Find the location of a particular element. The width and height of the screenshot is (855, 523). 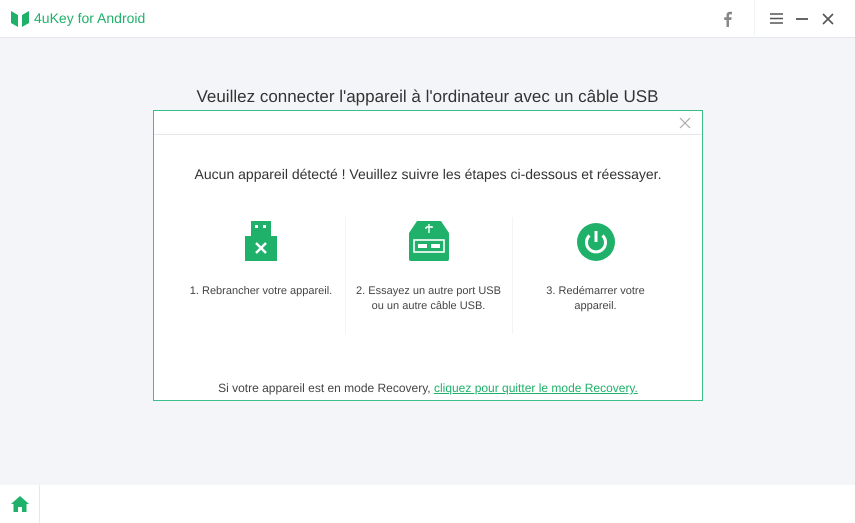

logo-icon is located at coordinates (20, 19).